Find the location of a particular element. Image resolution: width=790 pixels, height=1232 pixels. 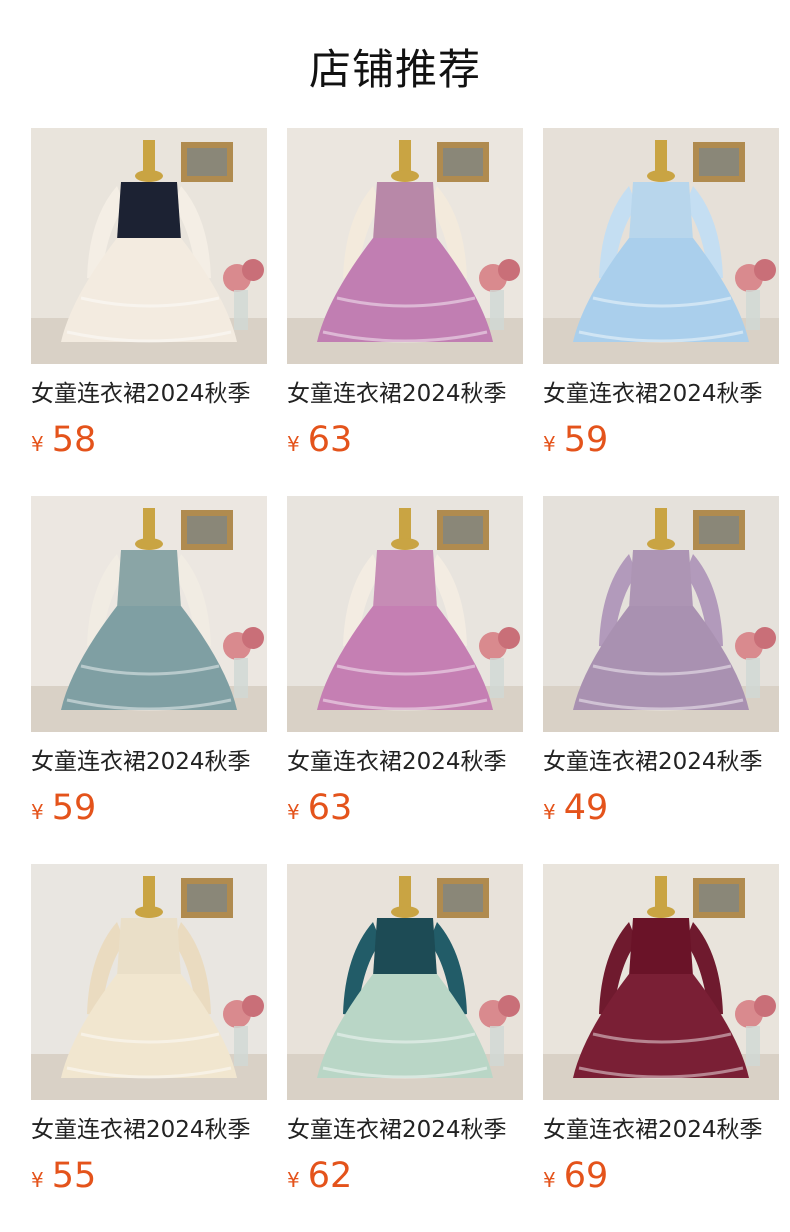

price-amount: 58 is located at coordinates (74, 440).